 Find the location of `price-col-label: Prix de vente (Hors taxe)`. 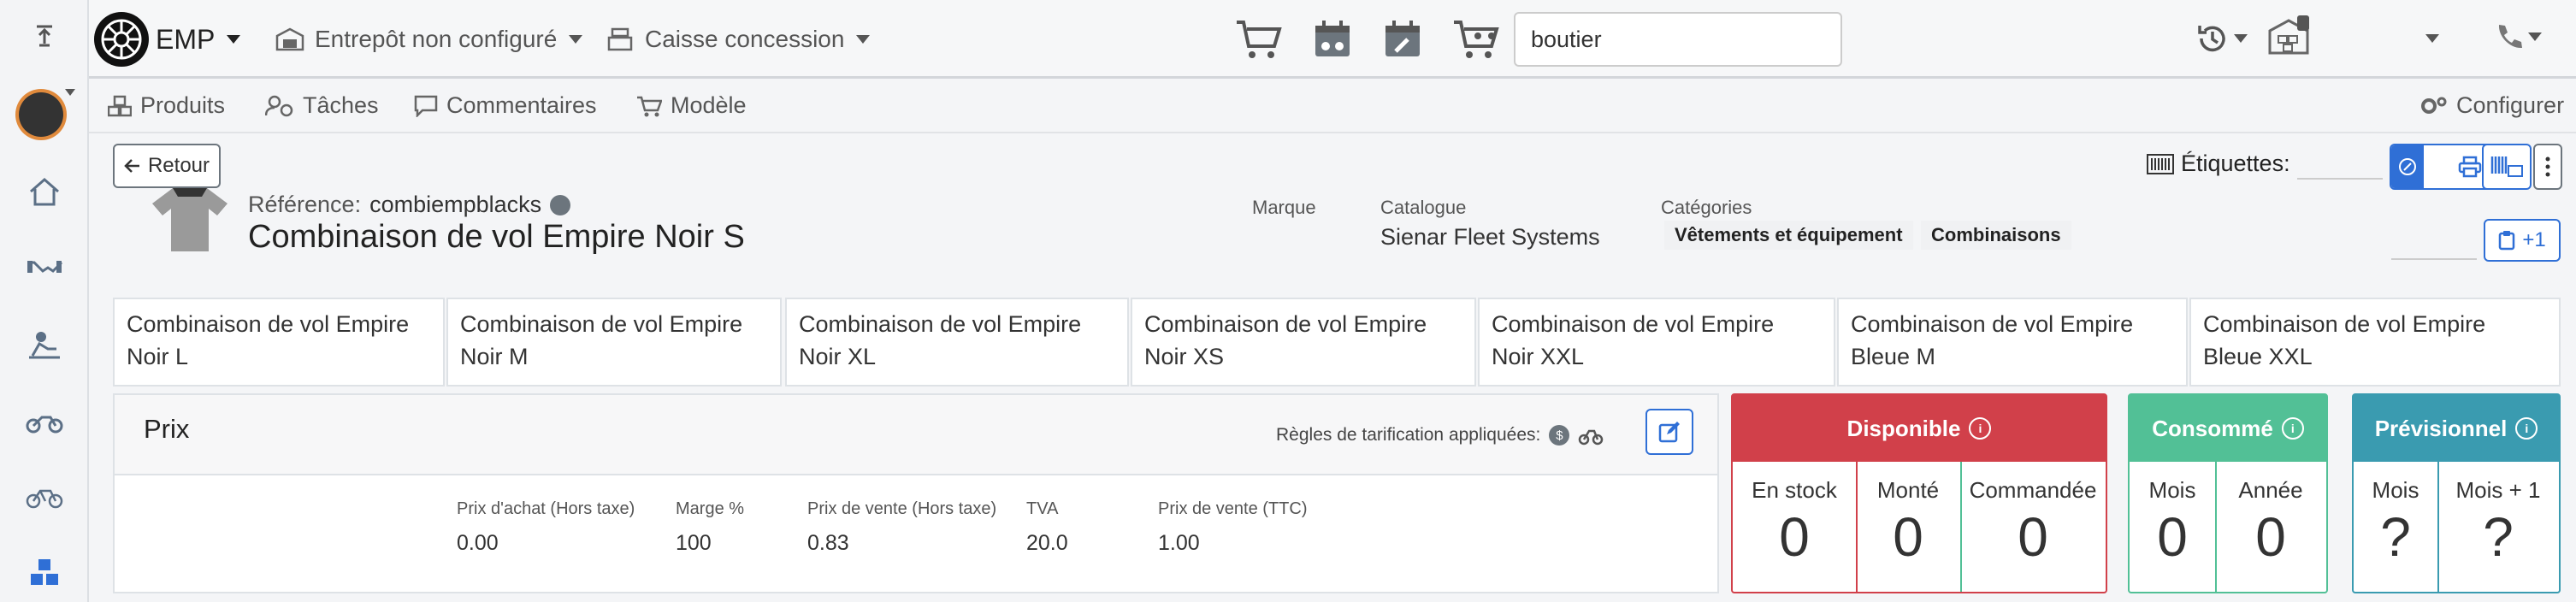

price-col-label: Prix de vente (Hors taxe) is located at coordinates (902, 509).